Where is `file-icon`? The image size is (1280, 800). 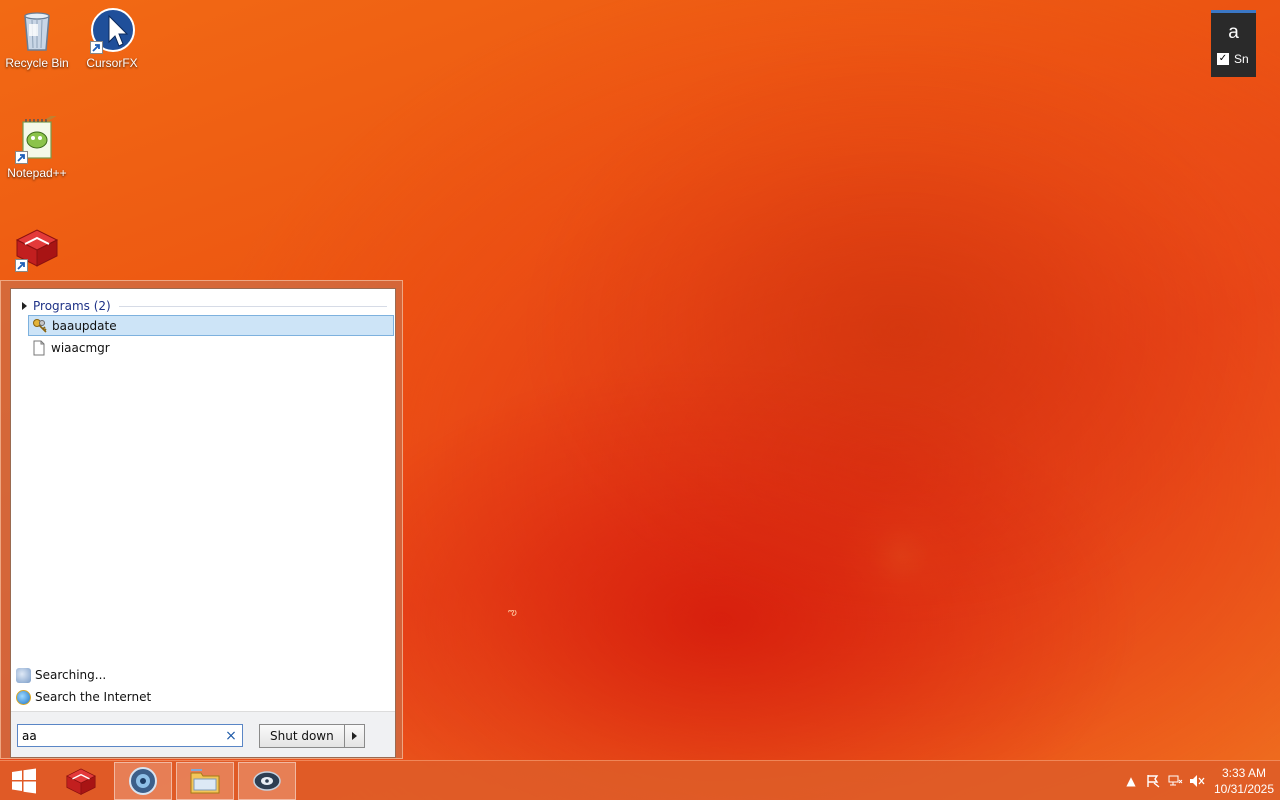
file-icon is located at coordinates (39, 348).